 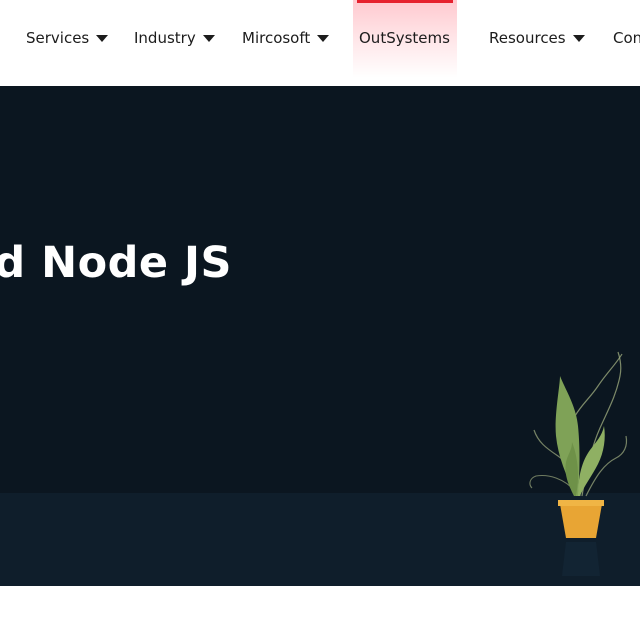 I want to click on nav-item-mircosoft: Mircosoft, so click(x=286, y=38).